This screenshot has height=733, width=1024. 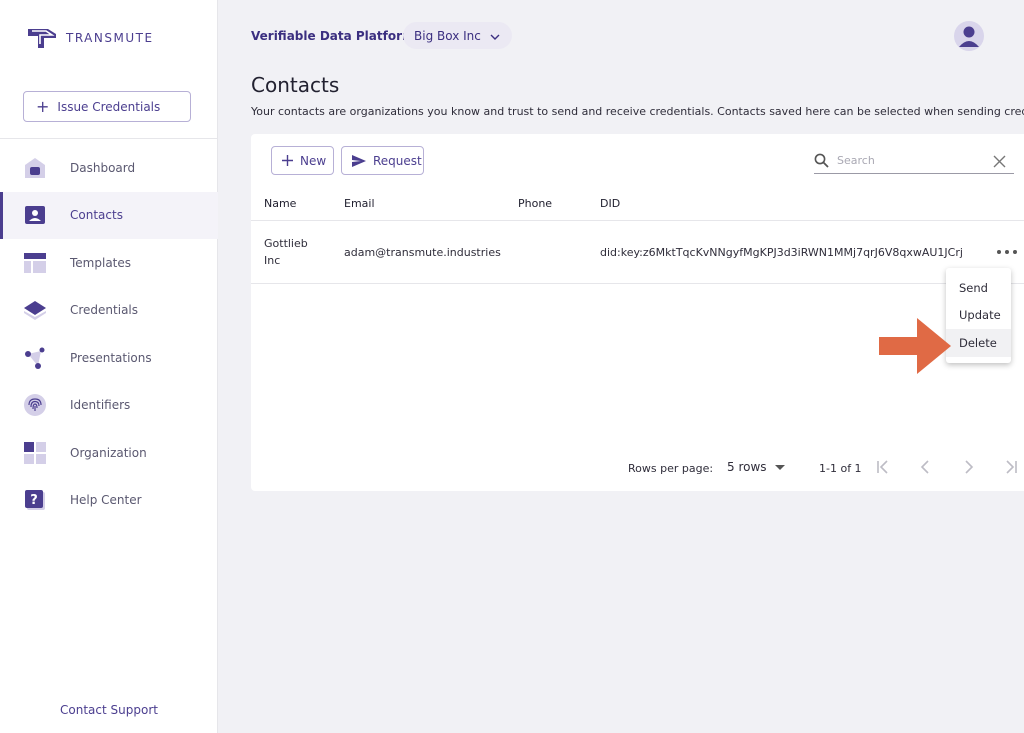 I want to click on search-icon, so click(x=821, y=160).